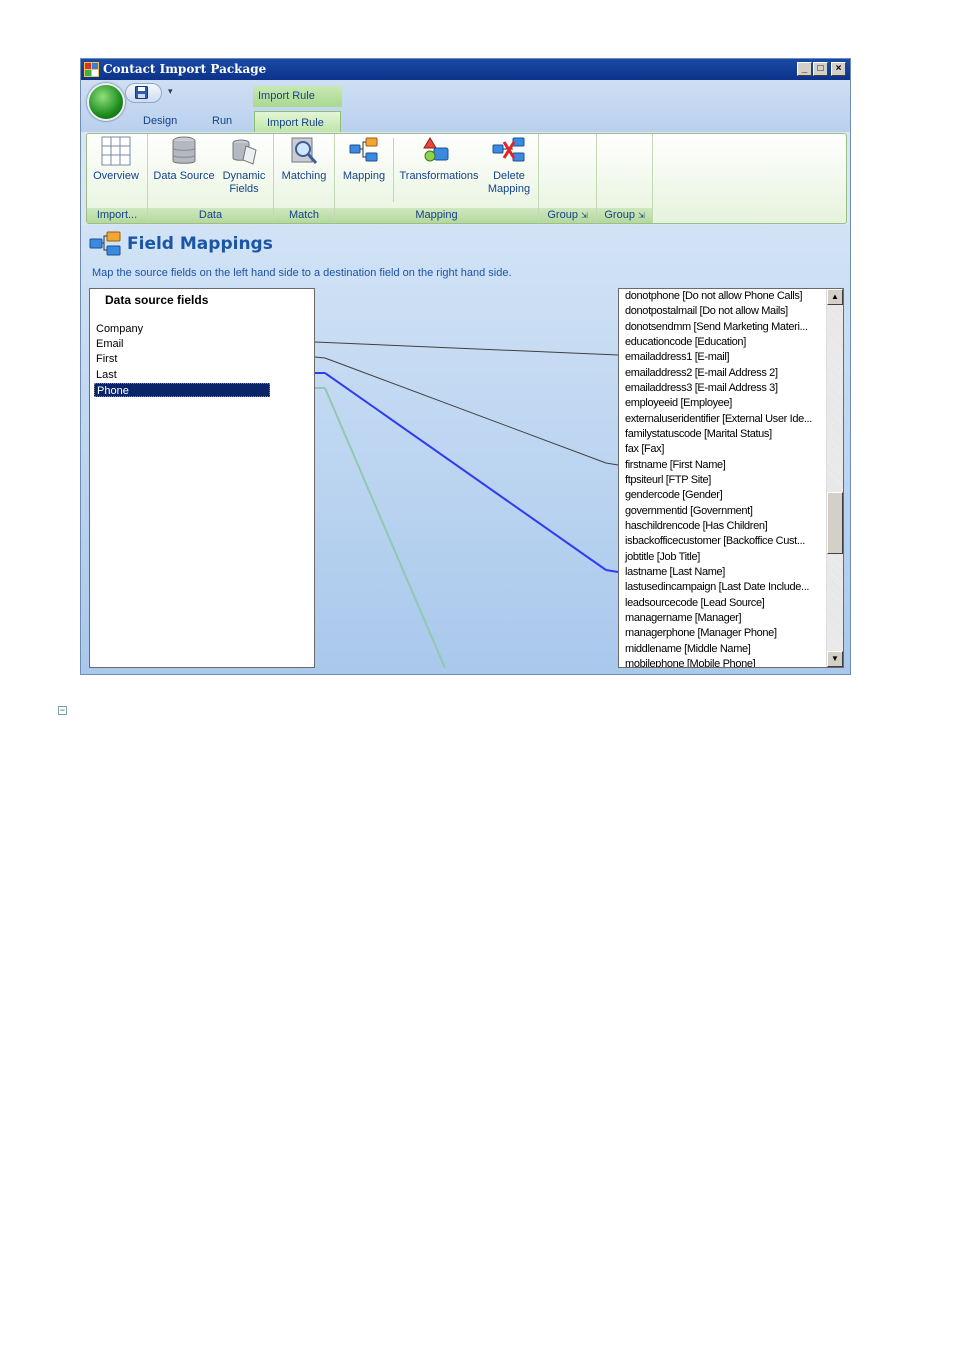  I want to click on list-item: managerphone [Manager Phone], so click(701, 633).